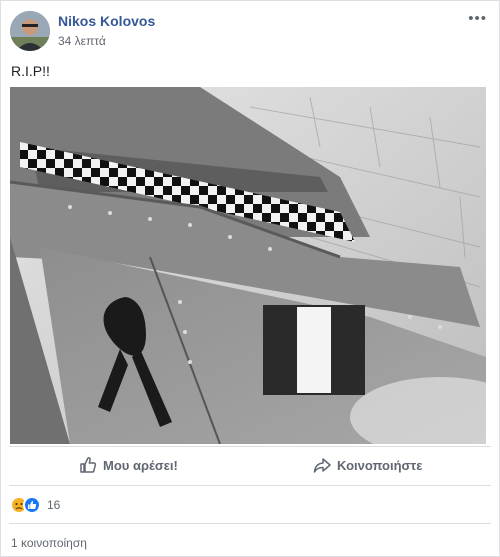  Describe the element at coordinates (380, 465) in the screenshot. I see `share-label: Κοινοποιήστε` at that location.